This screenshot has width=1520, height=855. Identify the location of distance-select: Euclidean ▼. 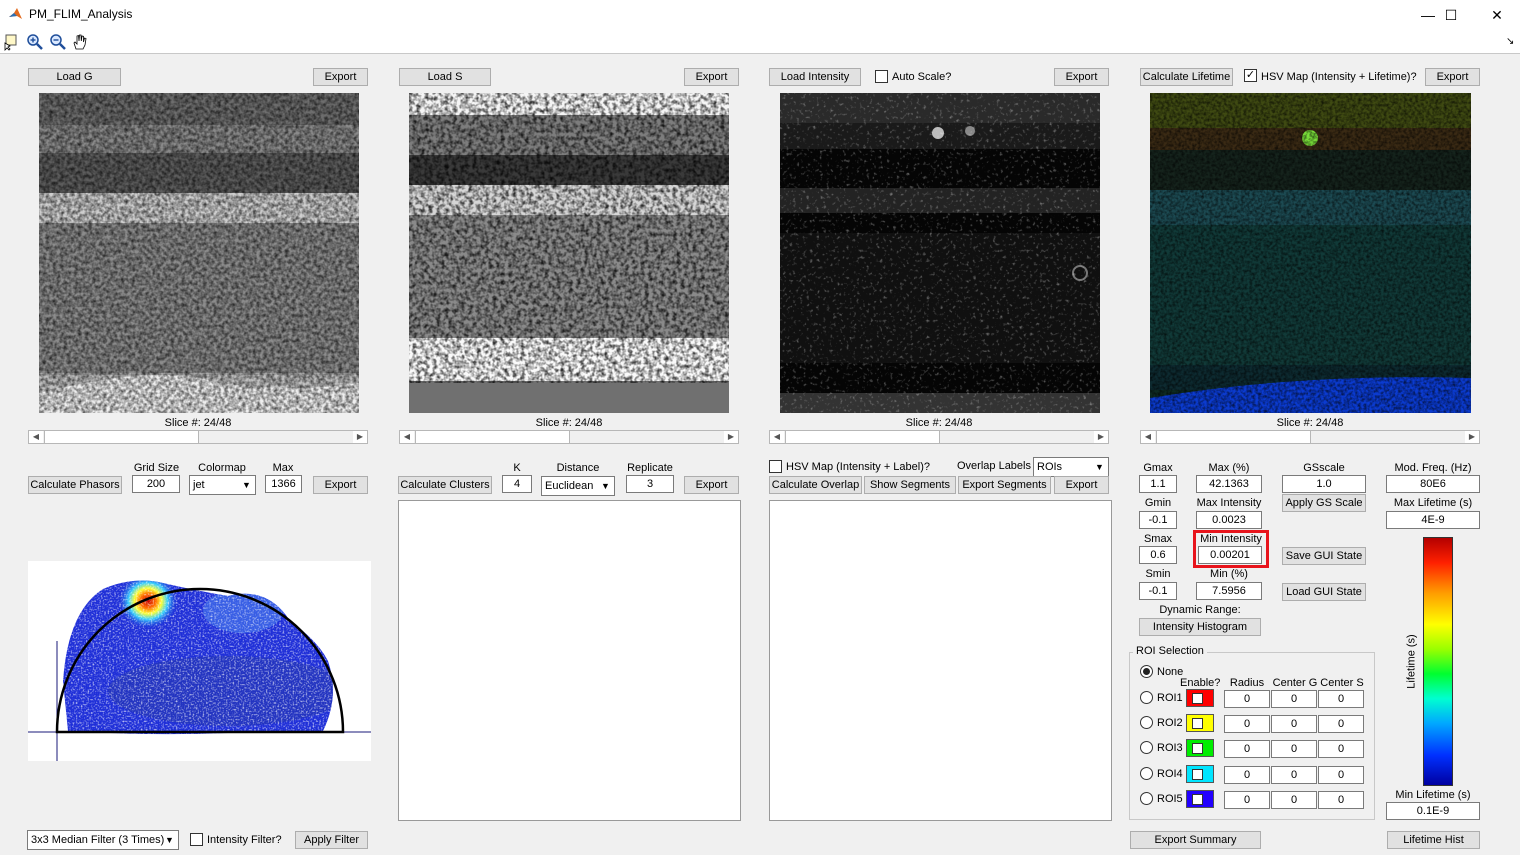
(578, 486).